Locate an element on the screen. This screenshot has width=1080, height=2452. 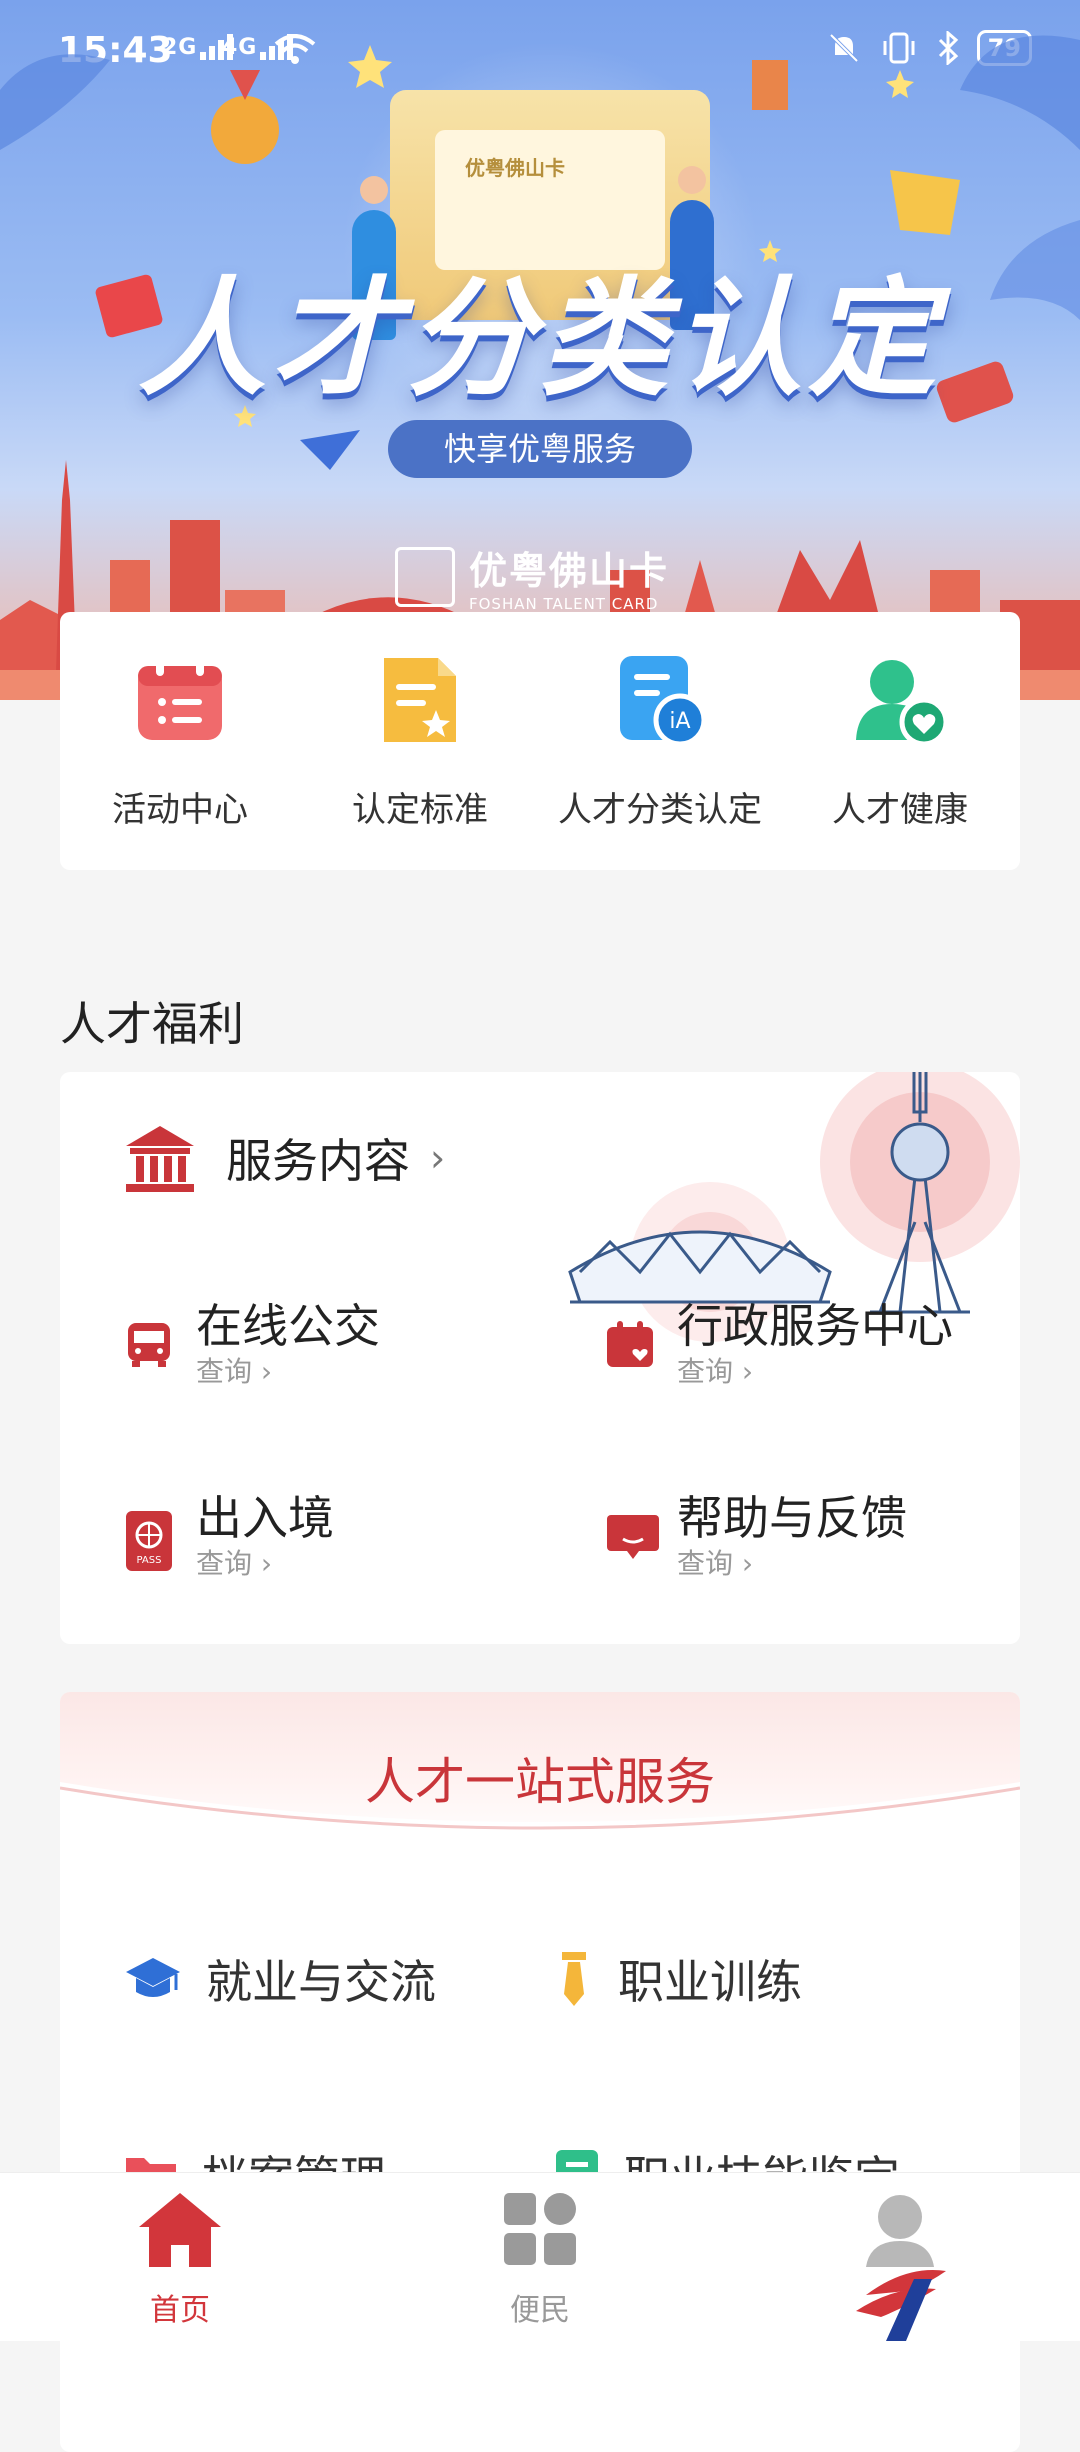
onestop-item-vocational-training: 职业训练 is located at coordinates (678, 1979).